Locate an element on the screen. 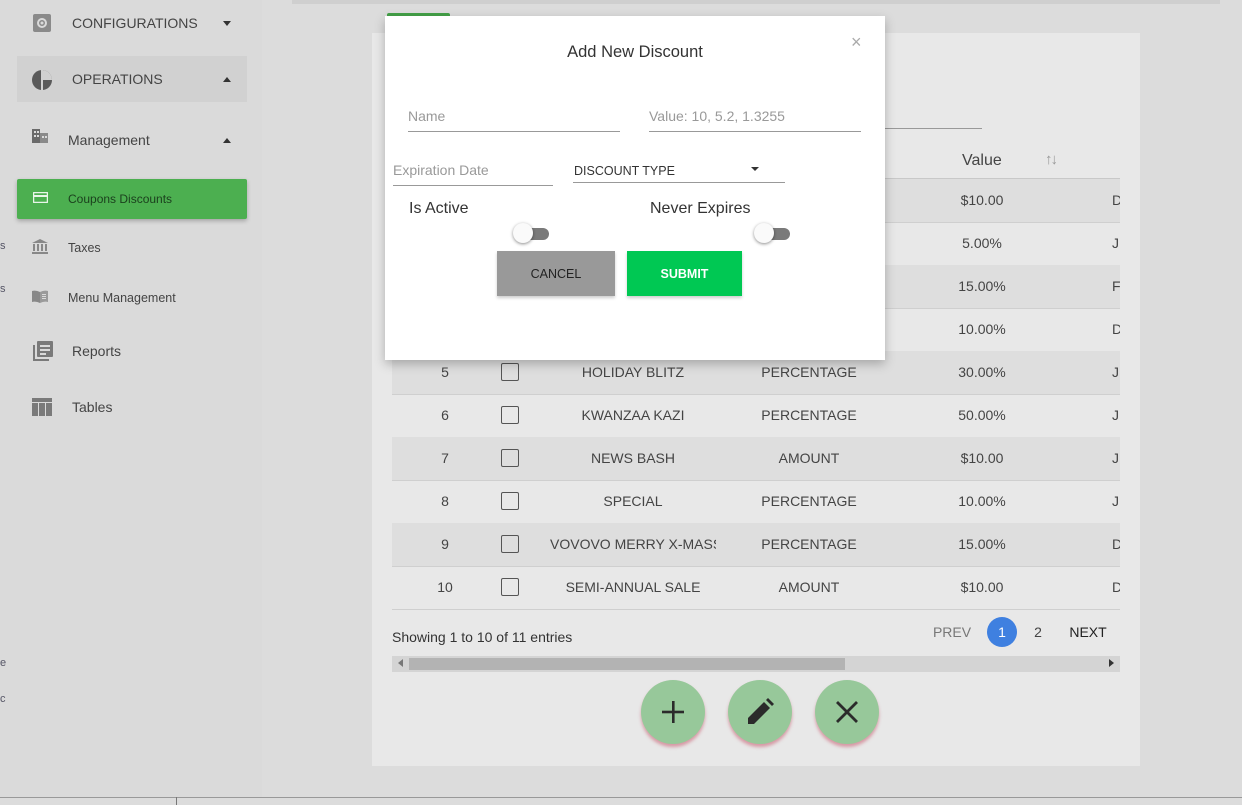 The width and height of the screenshot is (1242, 805). delete-button is located at coordinates (847, 712).